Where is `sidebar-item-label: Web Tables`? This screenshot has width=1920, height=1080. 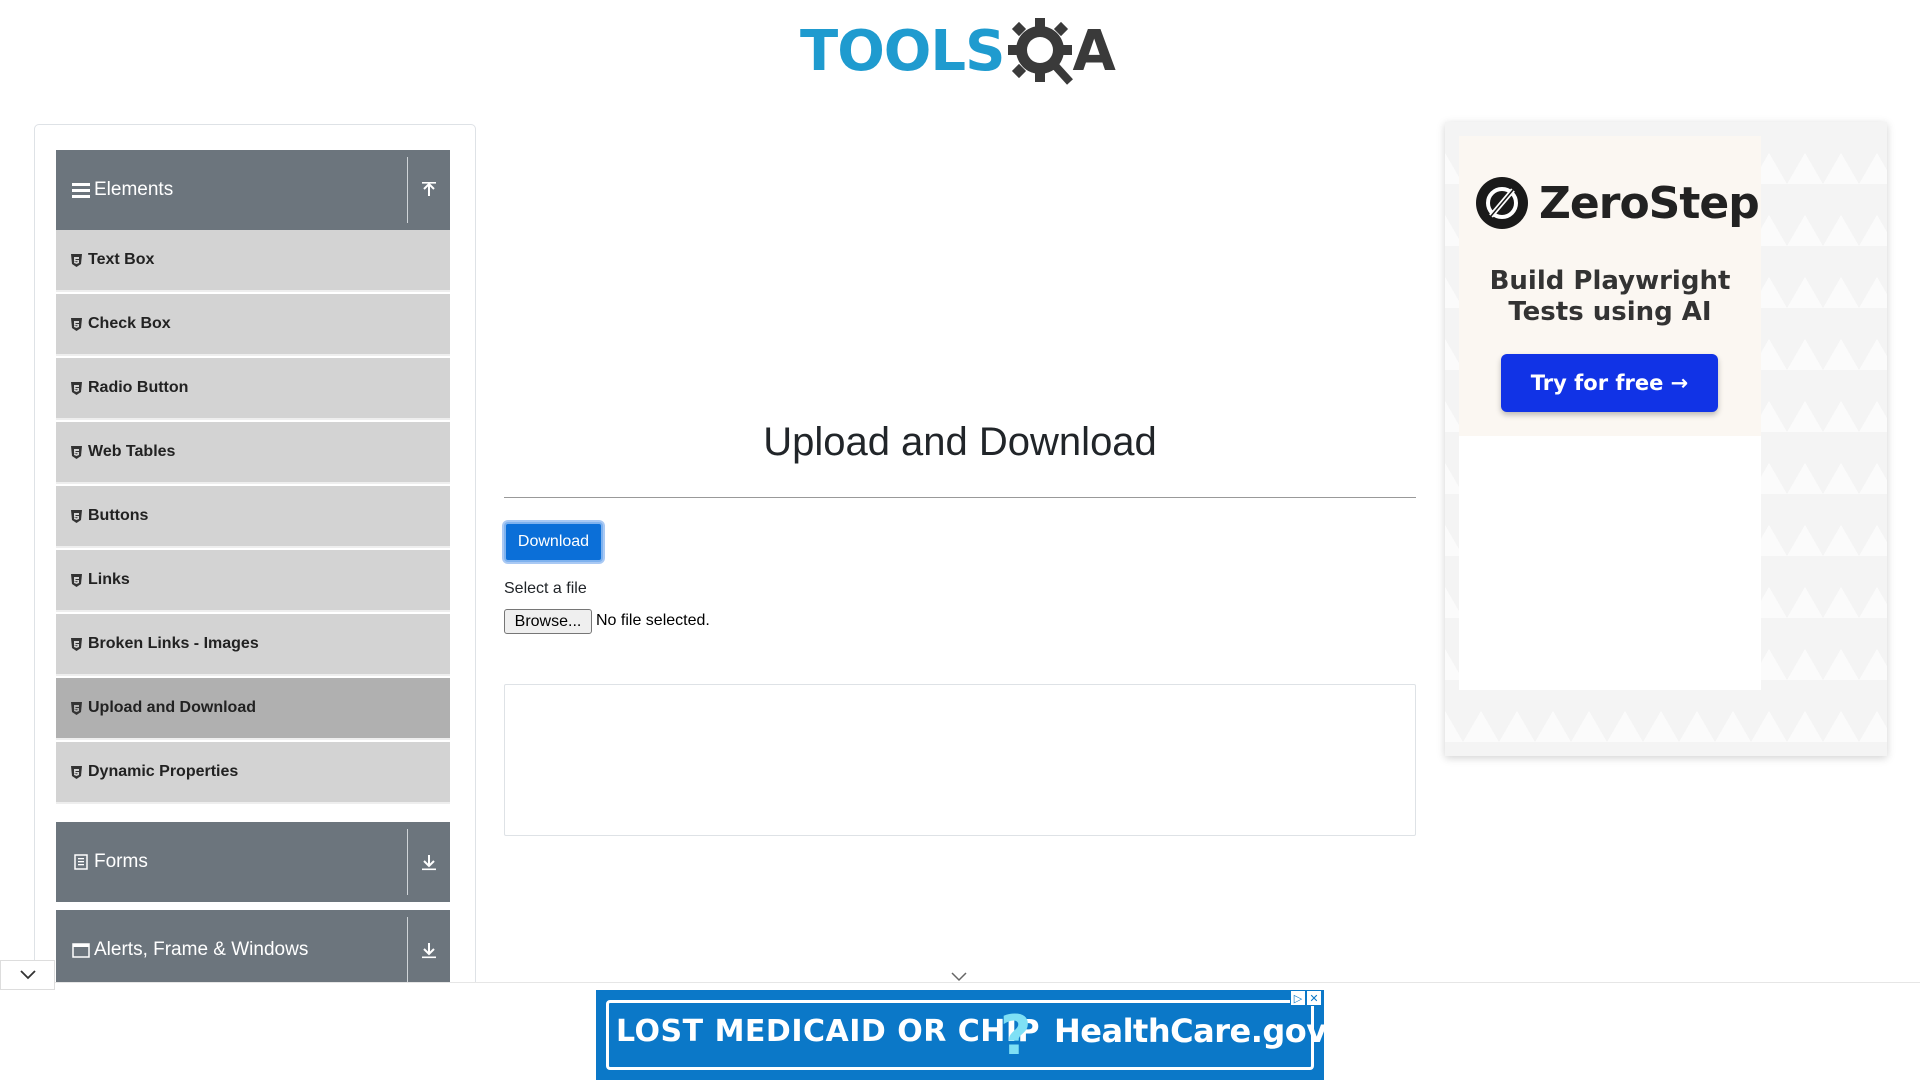
sidebar-item-label: Web Tables is located at coordinates (132, 451).